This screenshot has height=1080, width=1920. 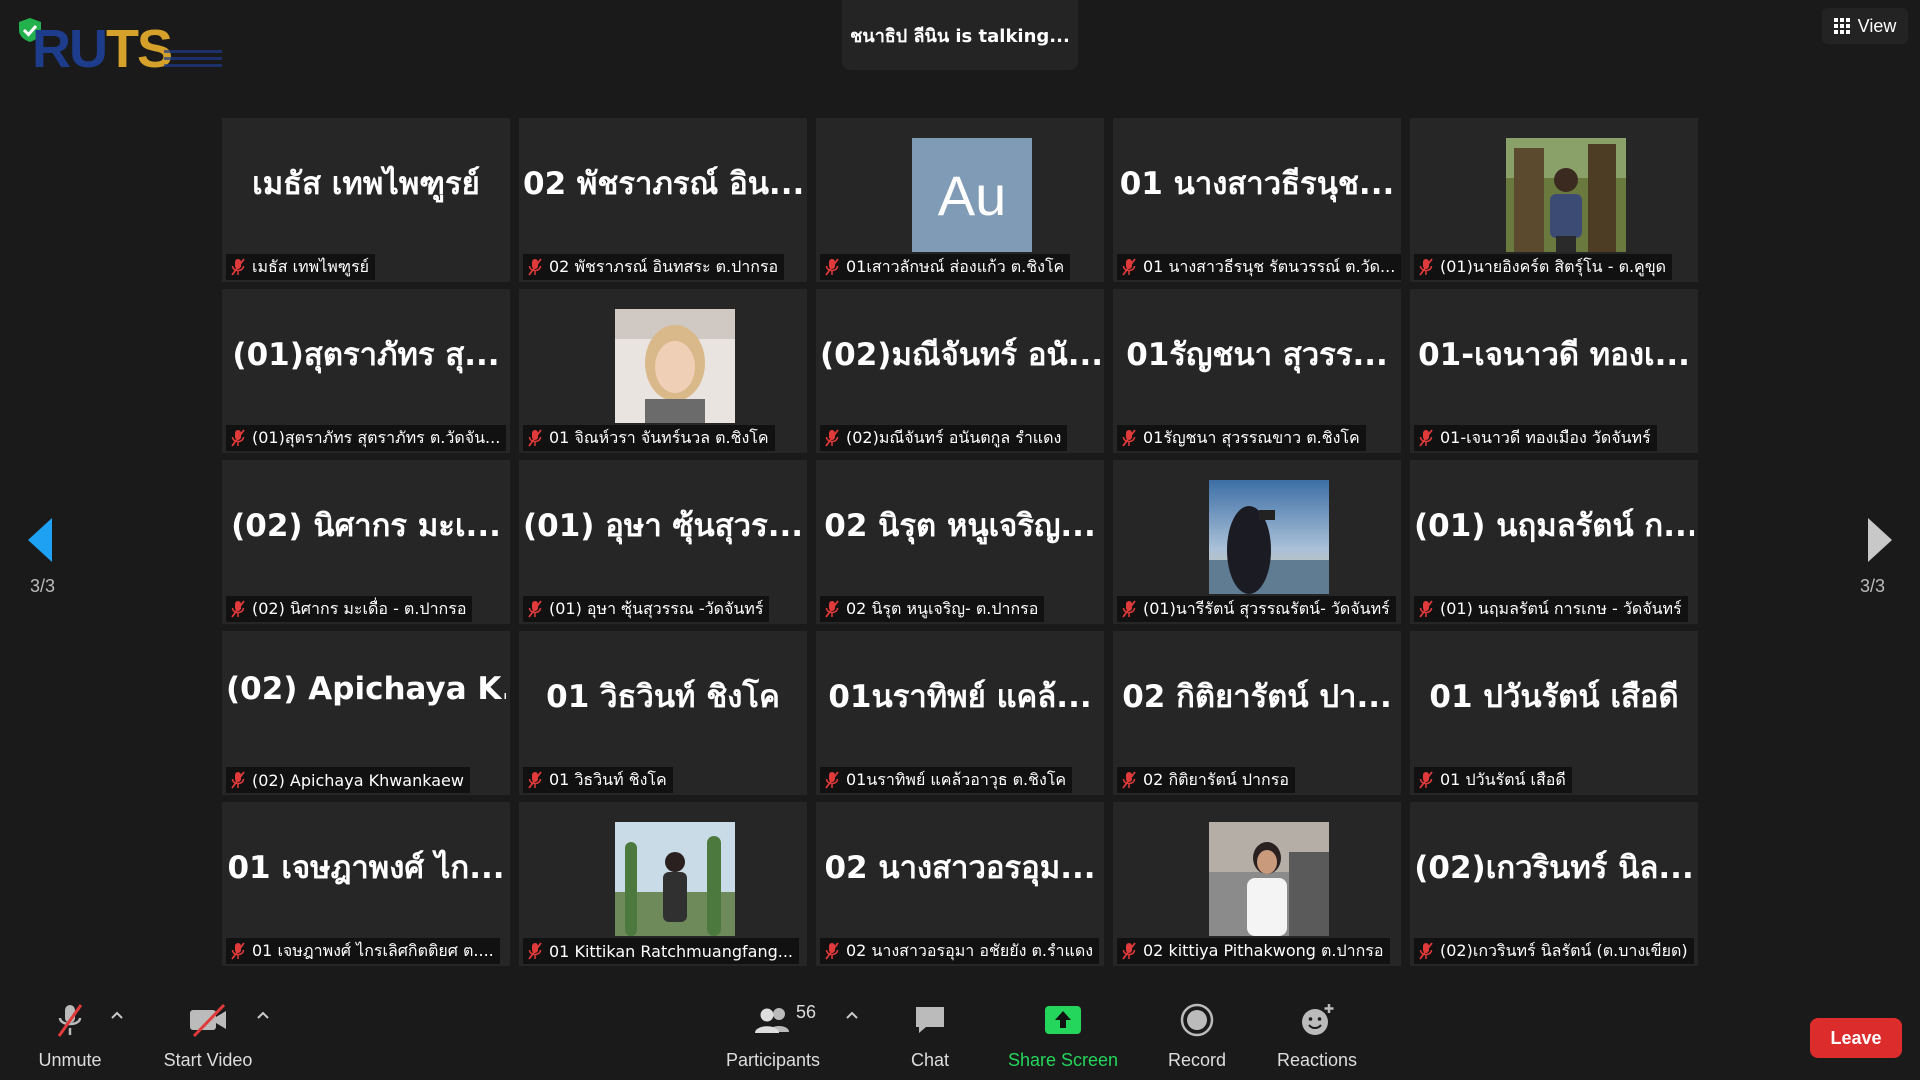 What do you see at coordinates (366, 200) in the screenshot?
I see `participant-tile: เมธัส เทพไพฑูรย์ เมธัส เทพไพฑูรย์` at bounding box center [366, 200].